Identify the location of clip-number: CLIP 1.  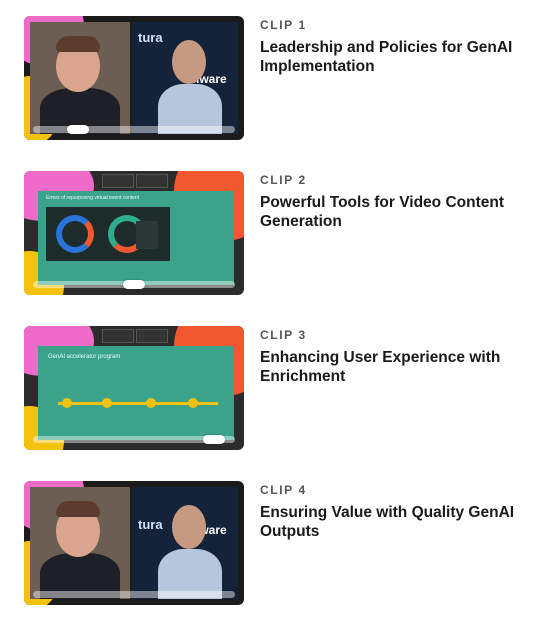
(283, 25).